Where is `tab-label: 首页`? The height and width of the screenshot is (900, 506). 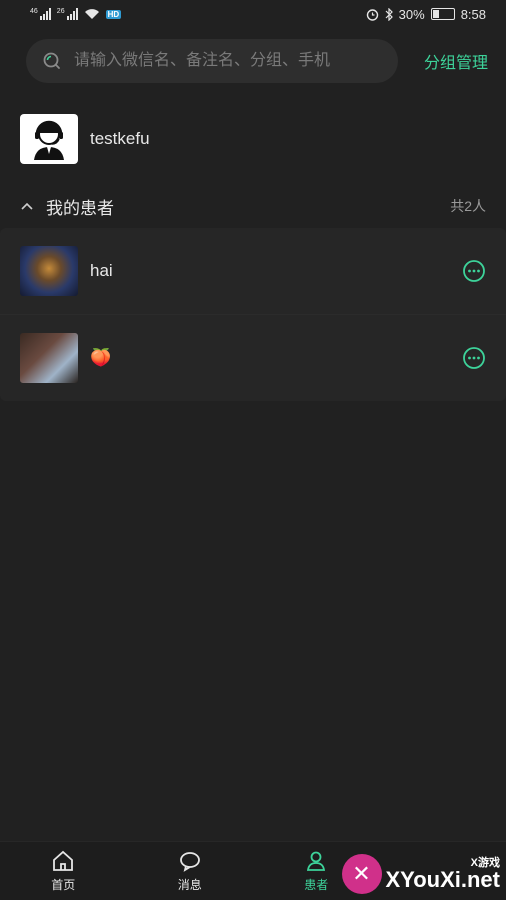 tab-label: 首页 is located at coordinates (63, 885).